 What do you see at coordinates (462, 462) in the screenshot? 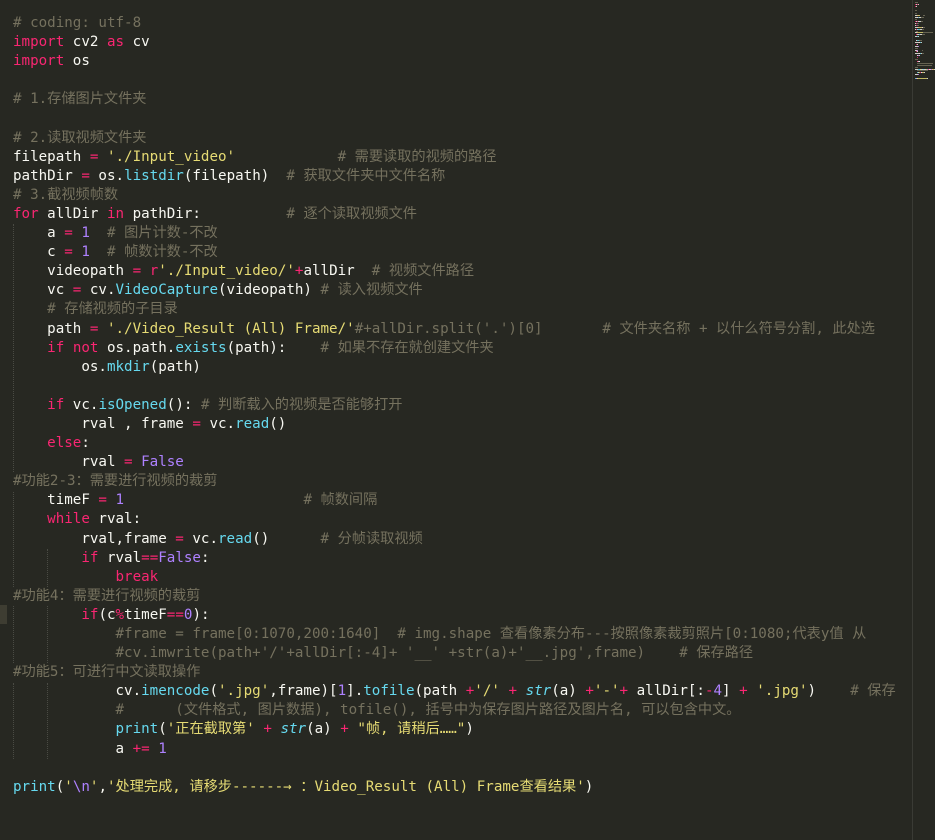
I see `code-line: rval = False` at bounding box center [462, 462].